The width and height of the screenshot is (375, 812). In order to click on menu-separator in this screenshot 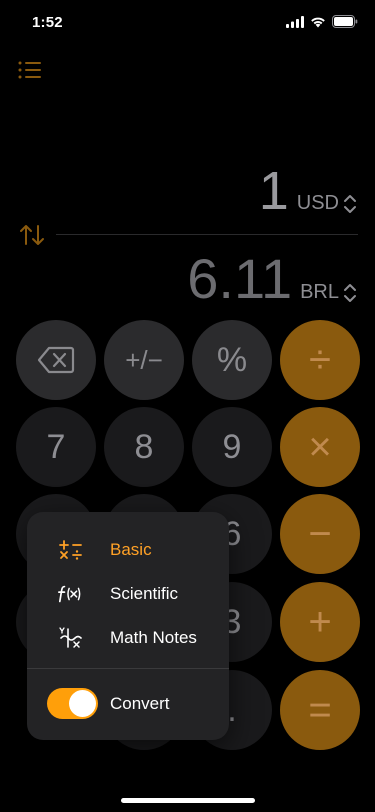, I will do `click(128, 668)`.